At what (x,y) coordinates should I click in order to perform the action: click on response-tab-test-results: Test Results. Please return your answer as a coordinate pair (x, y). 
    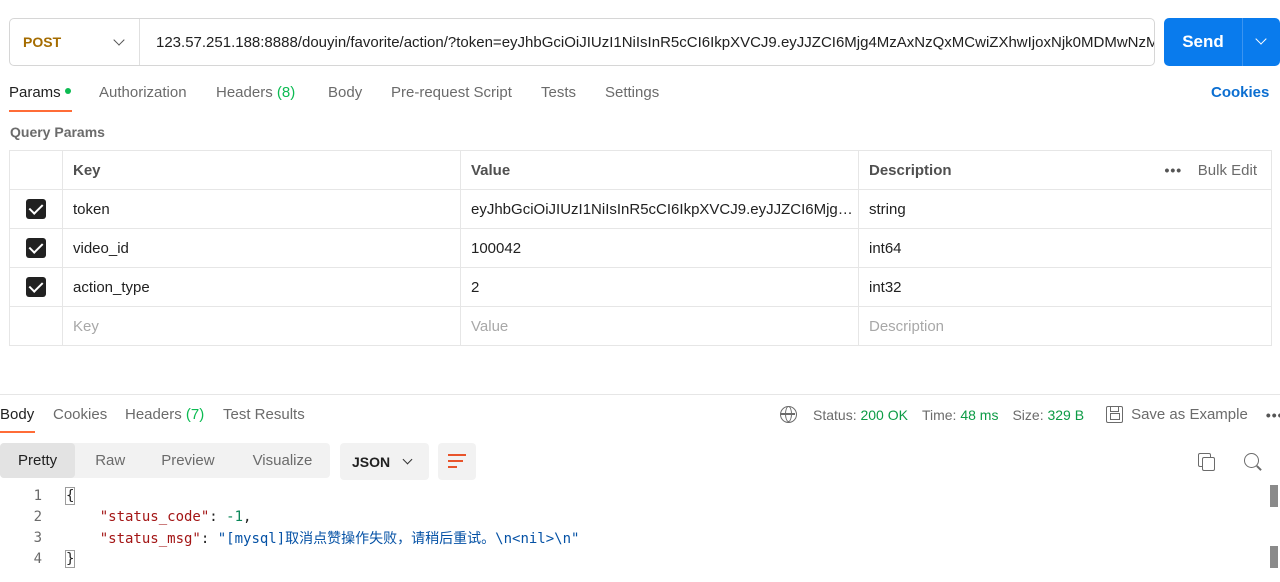
    Looking at the image, I should click on (264, 414).